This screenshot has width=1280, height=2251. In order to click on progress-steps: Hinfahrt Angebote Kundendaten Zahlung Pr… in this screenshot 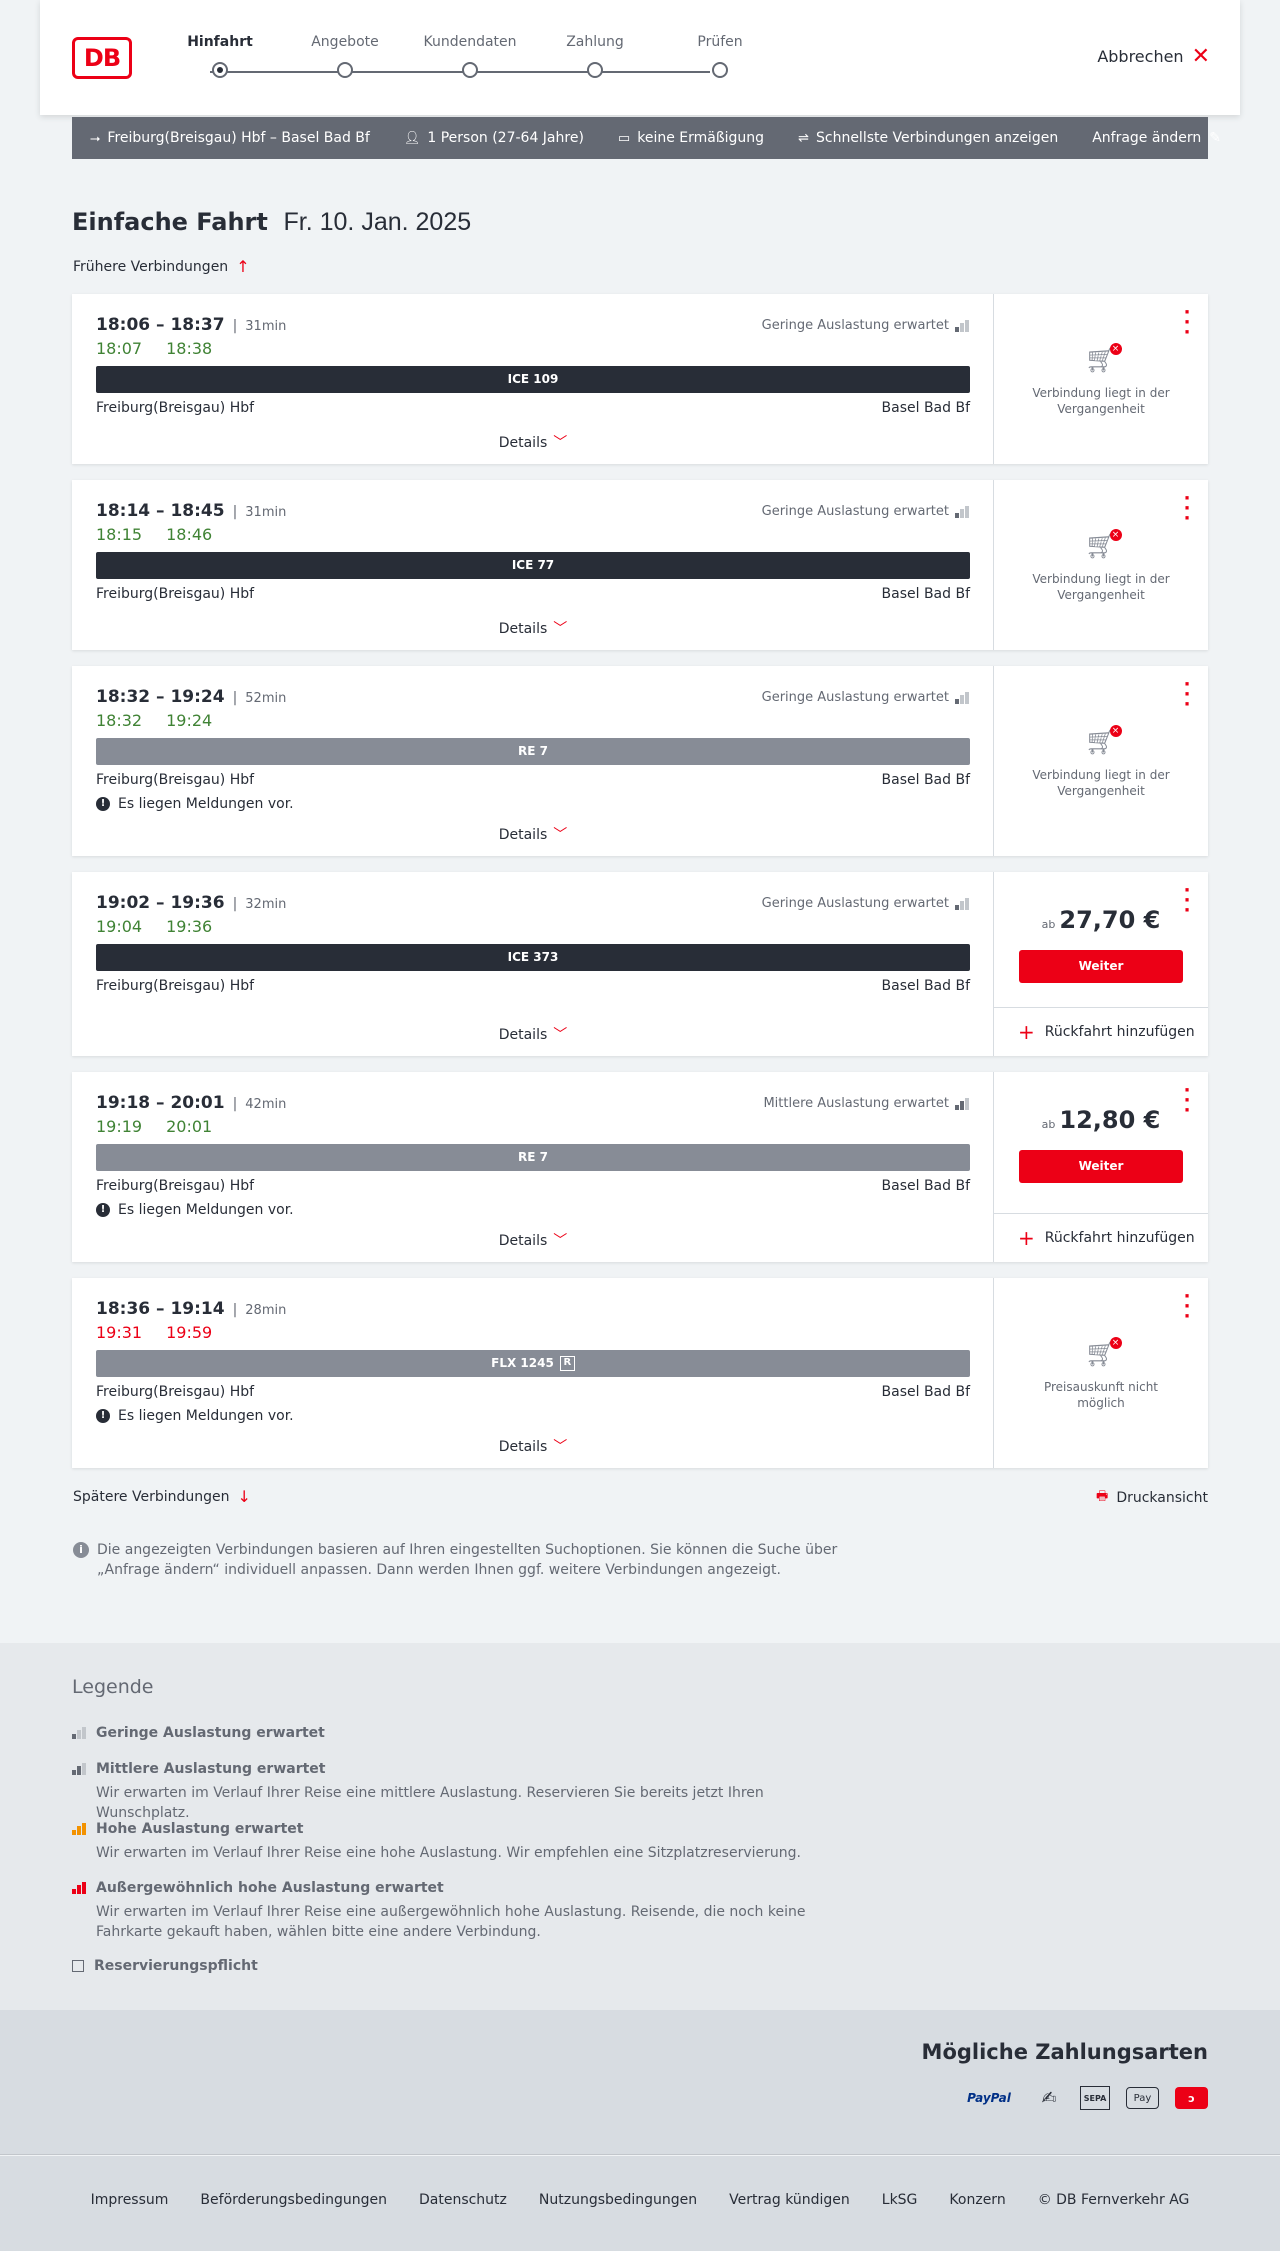, I will do `click(468, 59)`.